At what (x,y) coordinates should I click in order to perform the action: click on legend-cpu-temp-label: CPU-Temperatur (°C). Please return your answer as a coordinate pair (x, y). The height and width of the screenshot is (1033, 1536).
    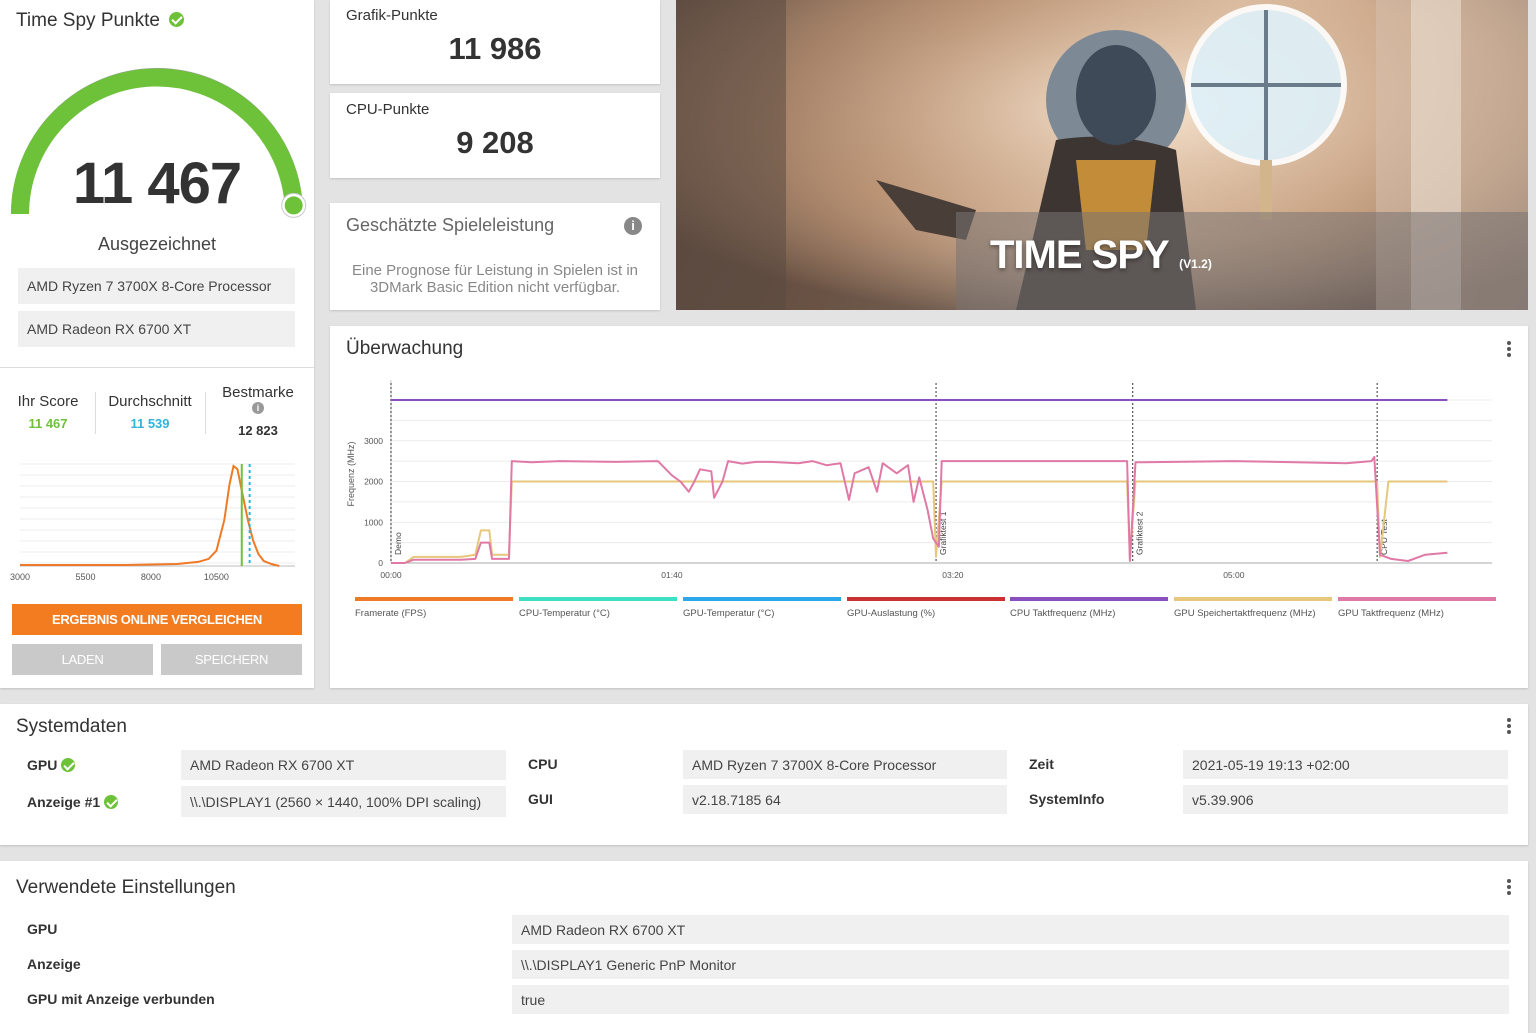
    Looking at the image, I should click on (564, 613).